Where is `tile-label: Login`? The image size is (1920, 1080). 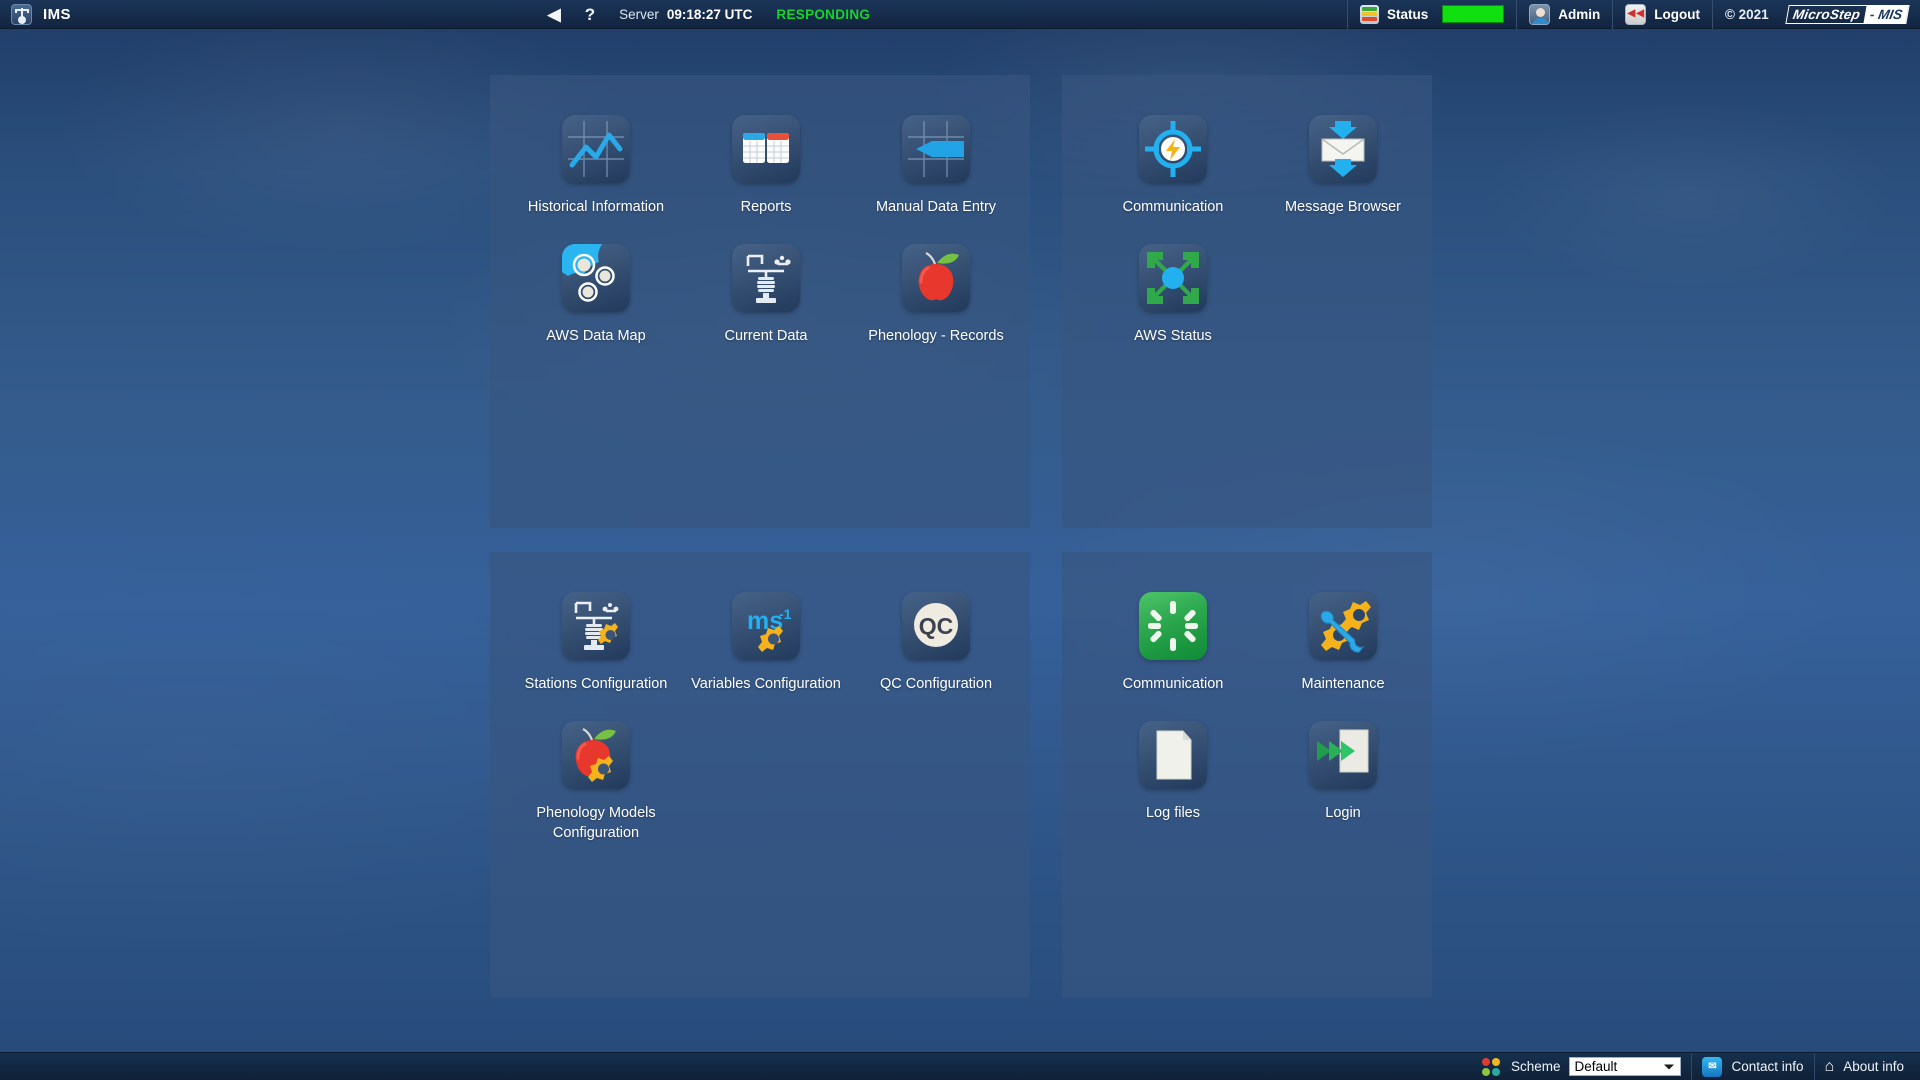 tile-label: Login is located at coordinates (1343, 813).